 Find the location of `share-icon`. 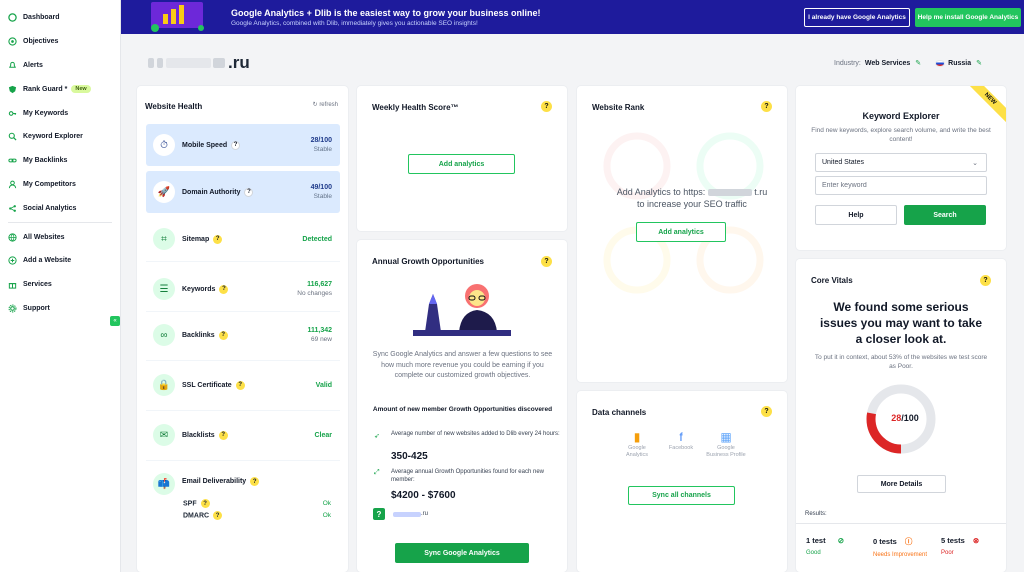

share-icon is located at coordinates (12, 208).